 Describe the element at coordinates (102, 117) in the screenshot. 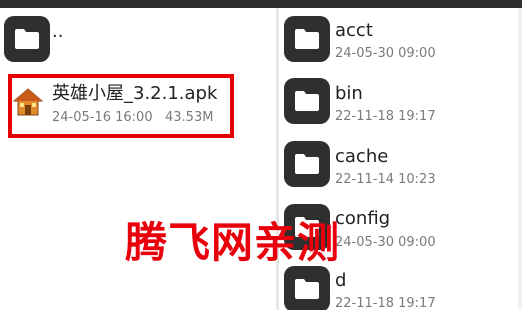

I see `apk-file-date: 24-05-16 16:00` at that location.